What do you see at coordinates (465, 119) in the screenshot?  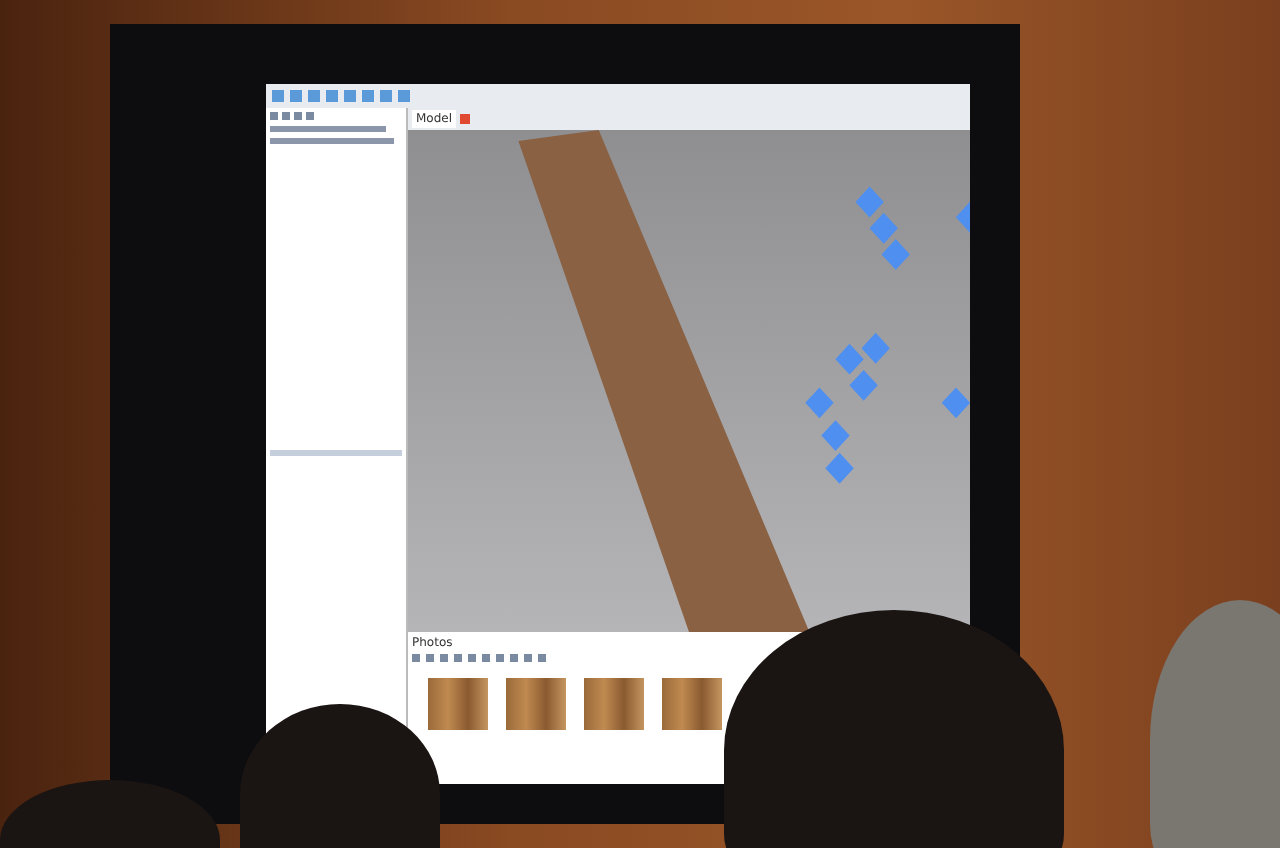 I see `close-icon` at bounding box center [465, 119].